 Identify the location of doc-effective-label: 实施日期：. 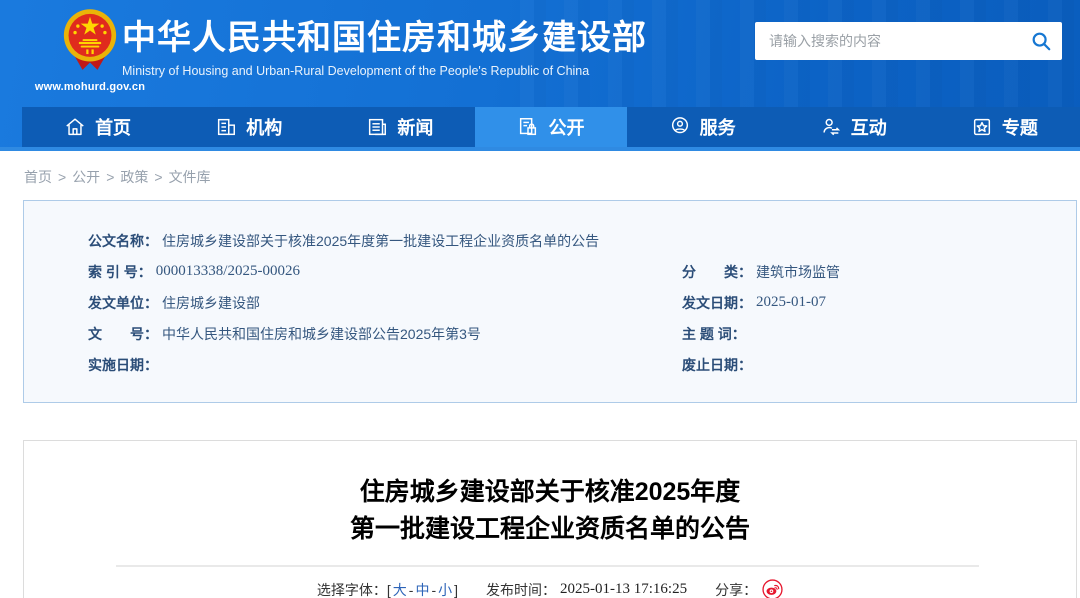
(123, 364).